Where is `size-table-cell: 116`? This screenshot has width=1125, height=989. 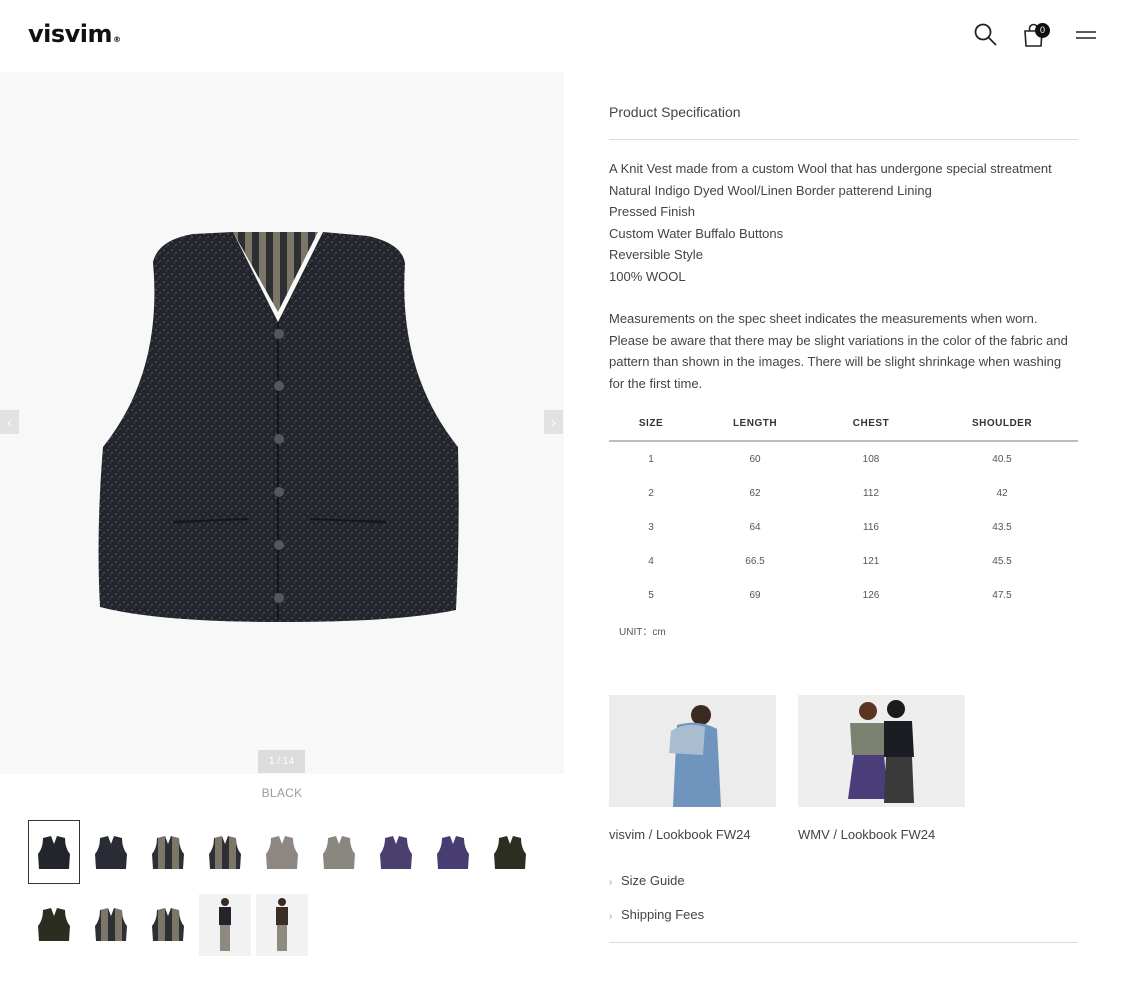
size-table-cell: 116 is located at coordinates (871, 527).